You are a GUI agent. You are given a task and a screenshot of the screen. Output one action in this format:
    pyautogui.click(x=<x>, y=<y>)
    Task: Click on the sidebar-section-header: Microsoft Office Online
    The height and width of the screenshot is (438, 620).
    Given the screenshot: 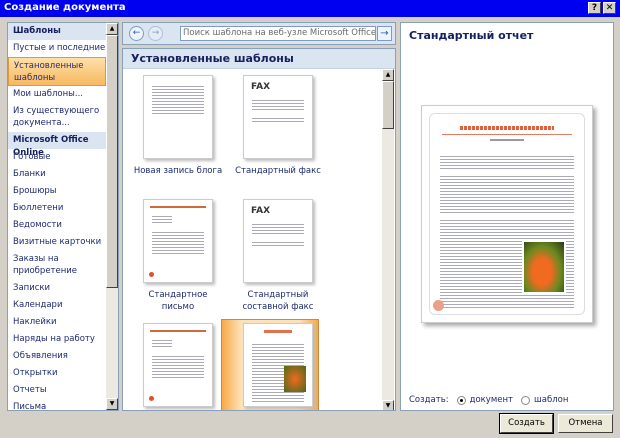 What is the action you would take?
    pyautogui.click(x=57, y=145)
    